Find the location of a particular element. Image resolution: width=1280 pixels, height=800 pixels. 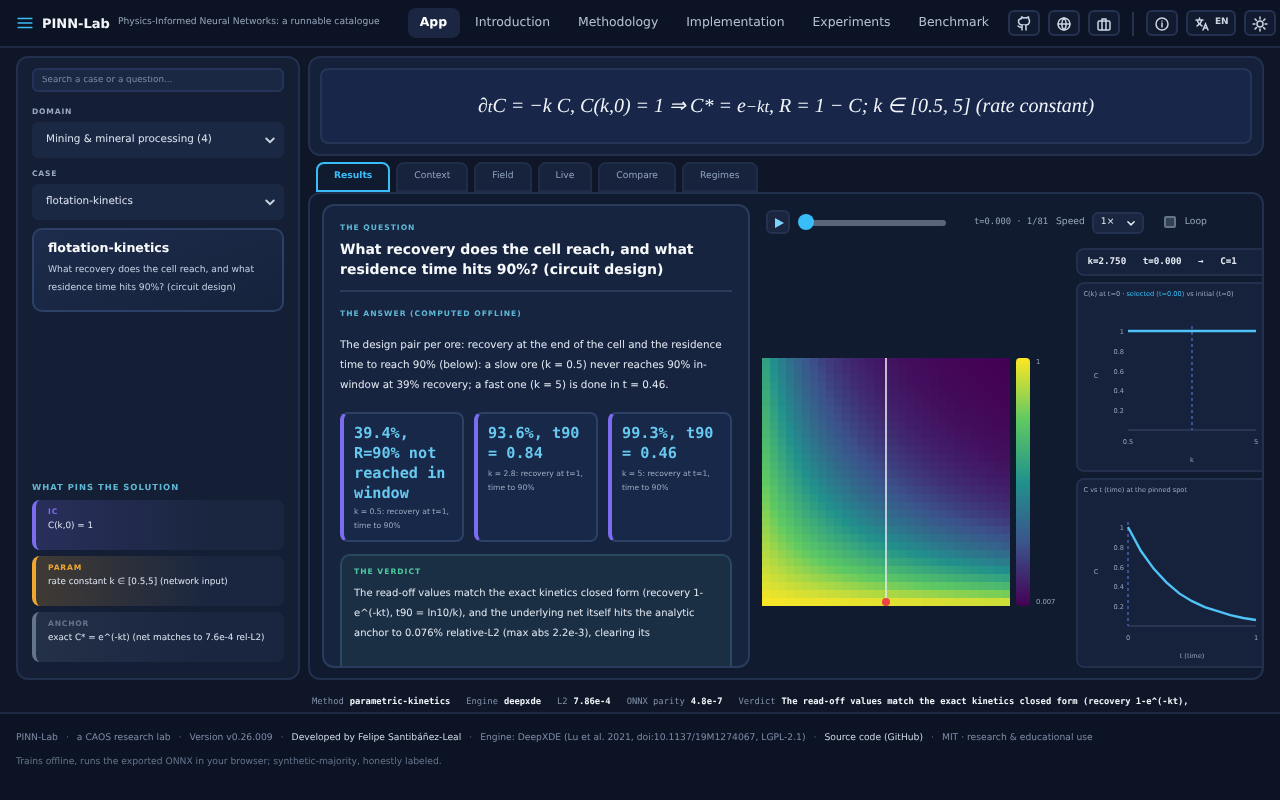

pinned-point is located at coordinates (886, 602).